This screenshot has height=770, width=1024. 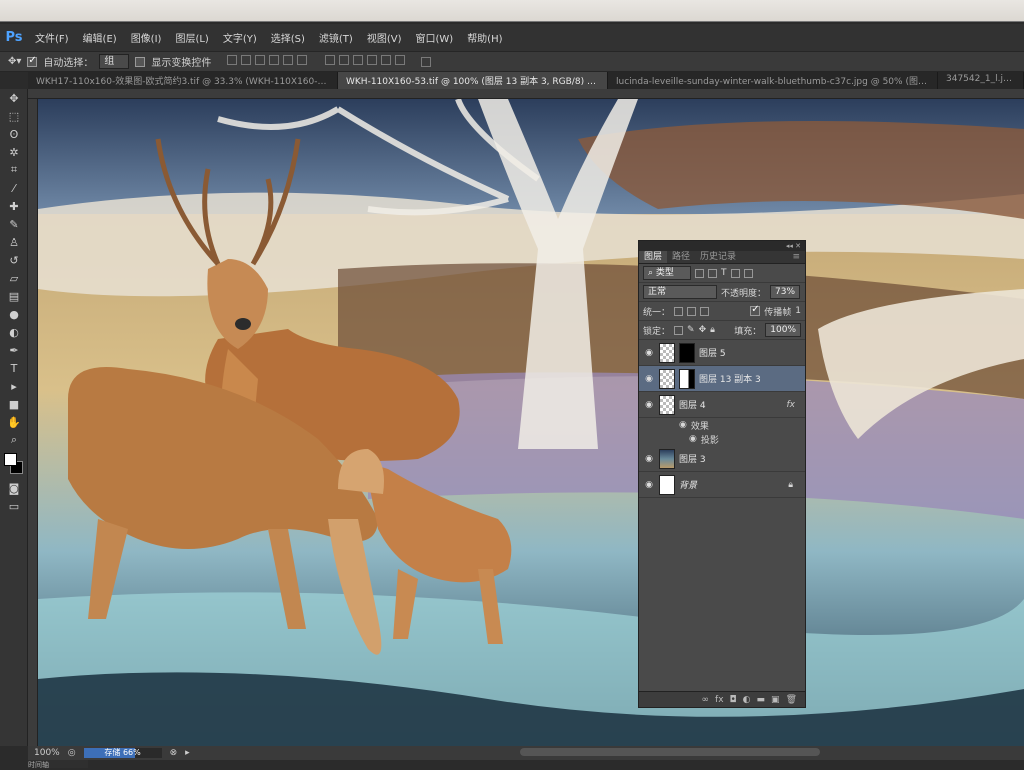 I want to click on dodge-tool-icon: ◐, so click(x=14, y=332).